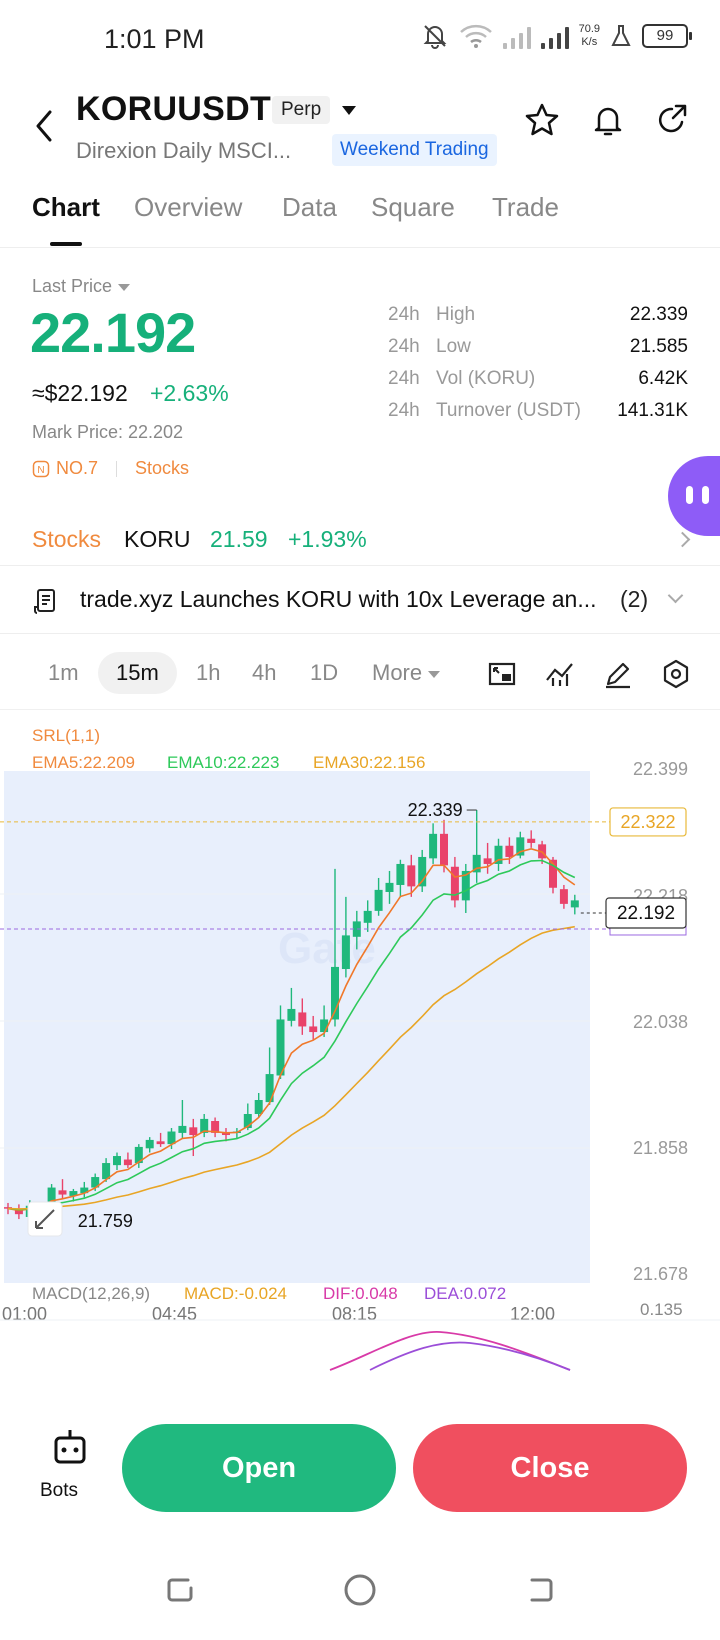 Image resolution: width=720 pixels, height=1640 pixels. I want to click on interval-more: More, so click(406, 673).